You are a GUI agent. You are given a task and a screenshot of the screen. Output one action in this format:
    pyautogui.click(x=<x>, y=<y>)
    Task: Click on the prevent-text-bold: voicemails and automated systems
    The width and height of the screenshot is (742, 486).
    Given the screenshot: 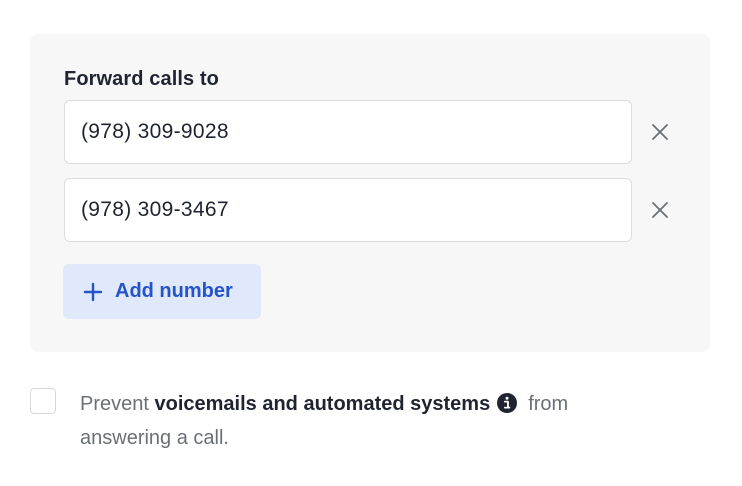 What is the action you would take?
    pyautogui.click(x=322, y=404)
    